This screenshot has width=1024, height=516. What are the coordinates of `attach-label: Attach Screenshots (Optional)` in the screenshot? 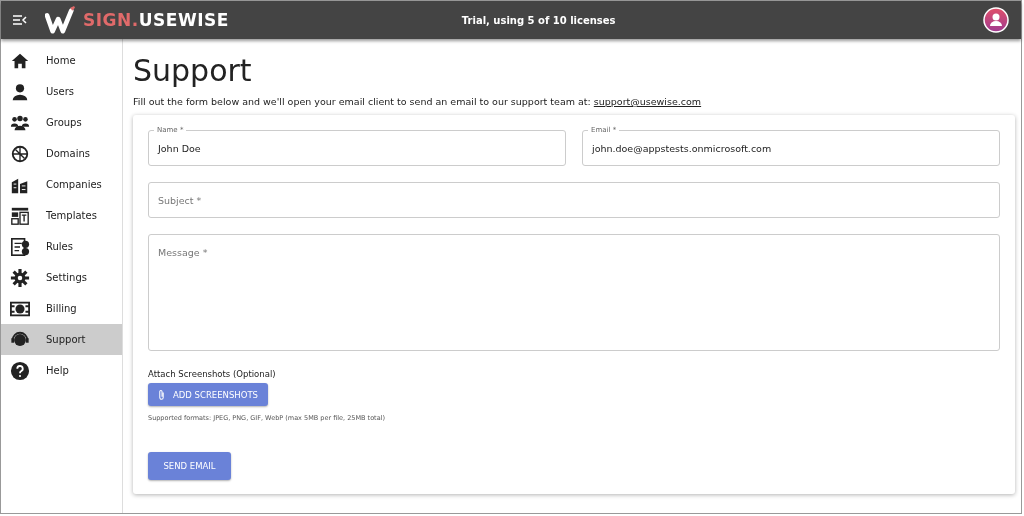 It's located at (212, 374).